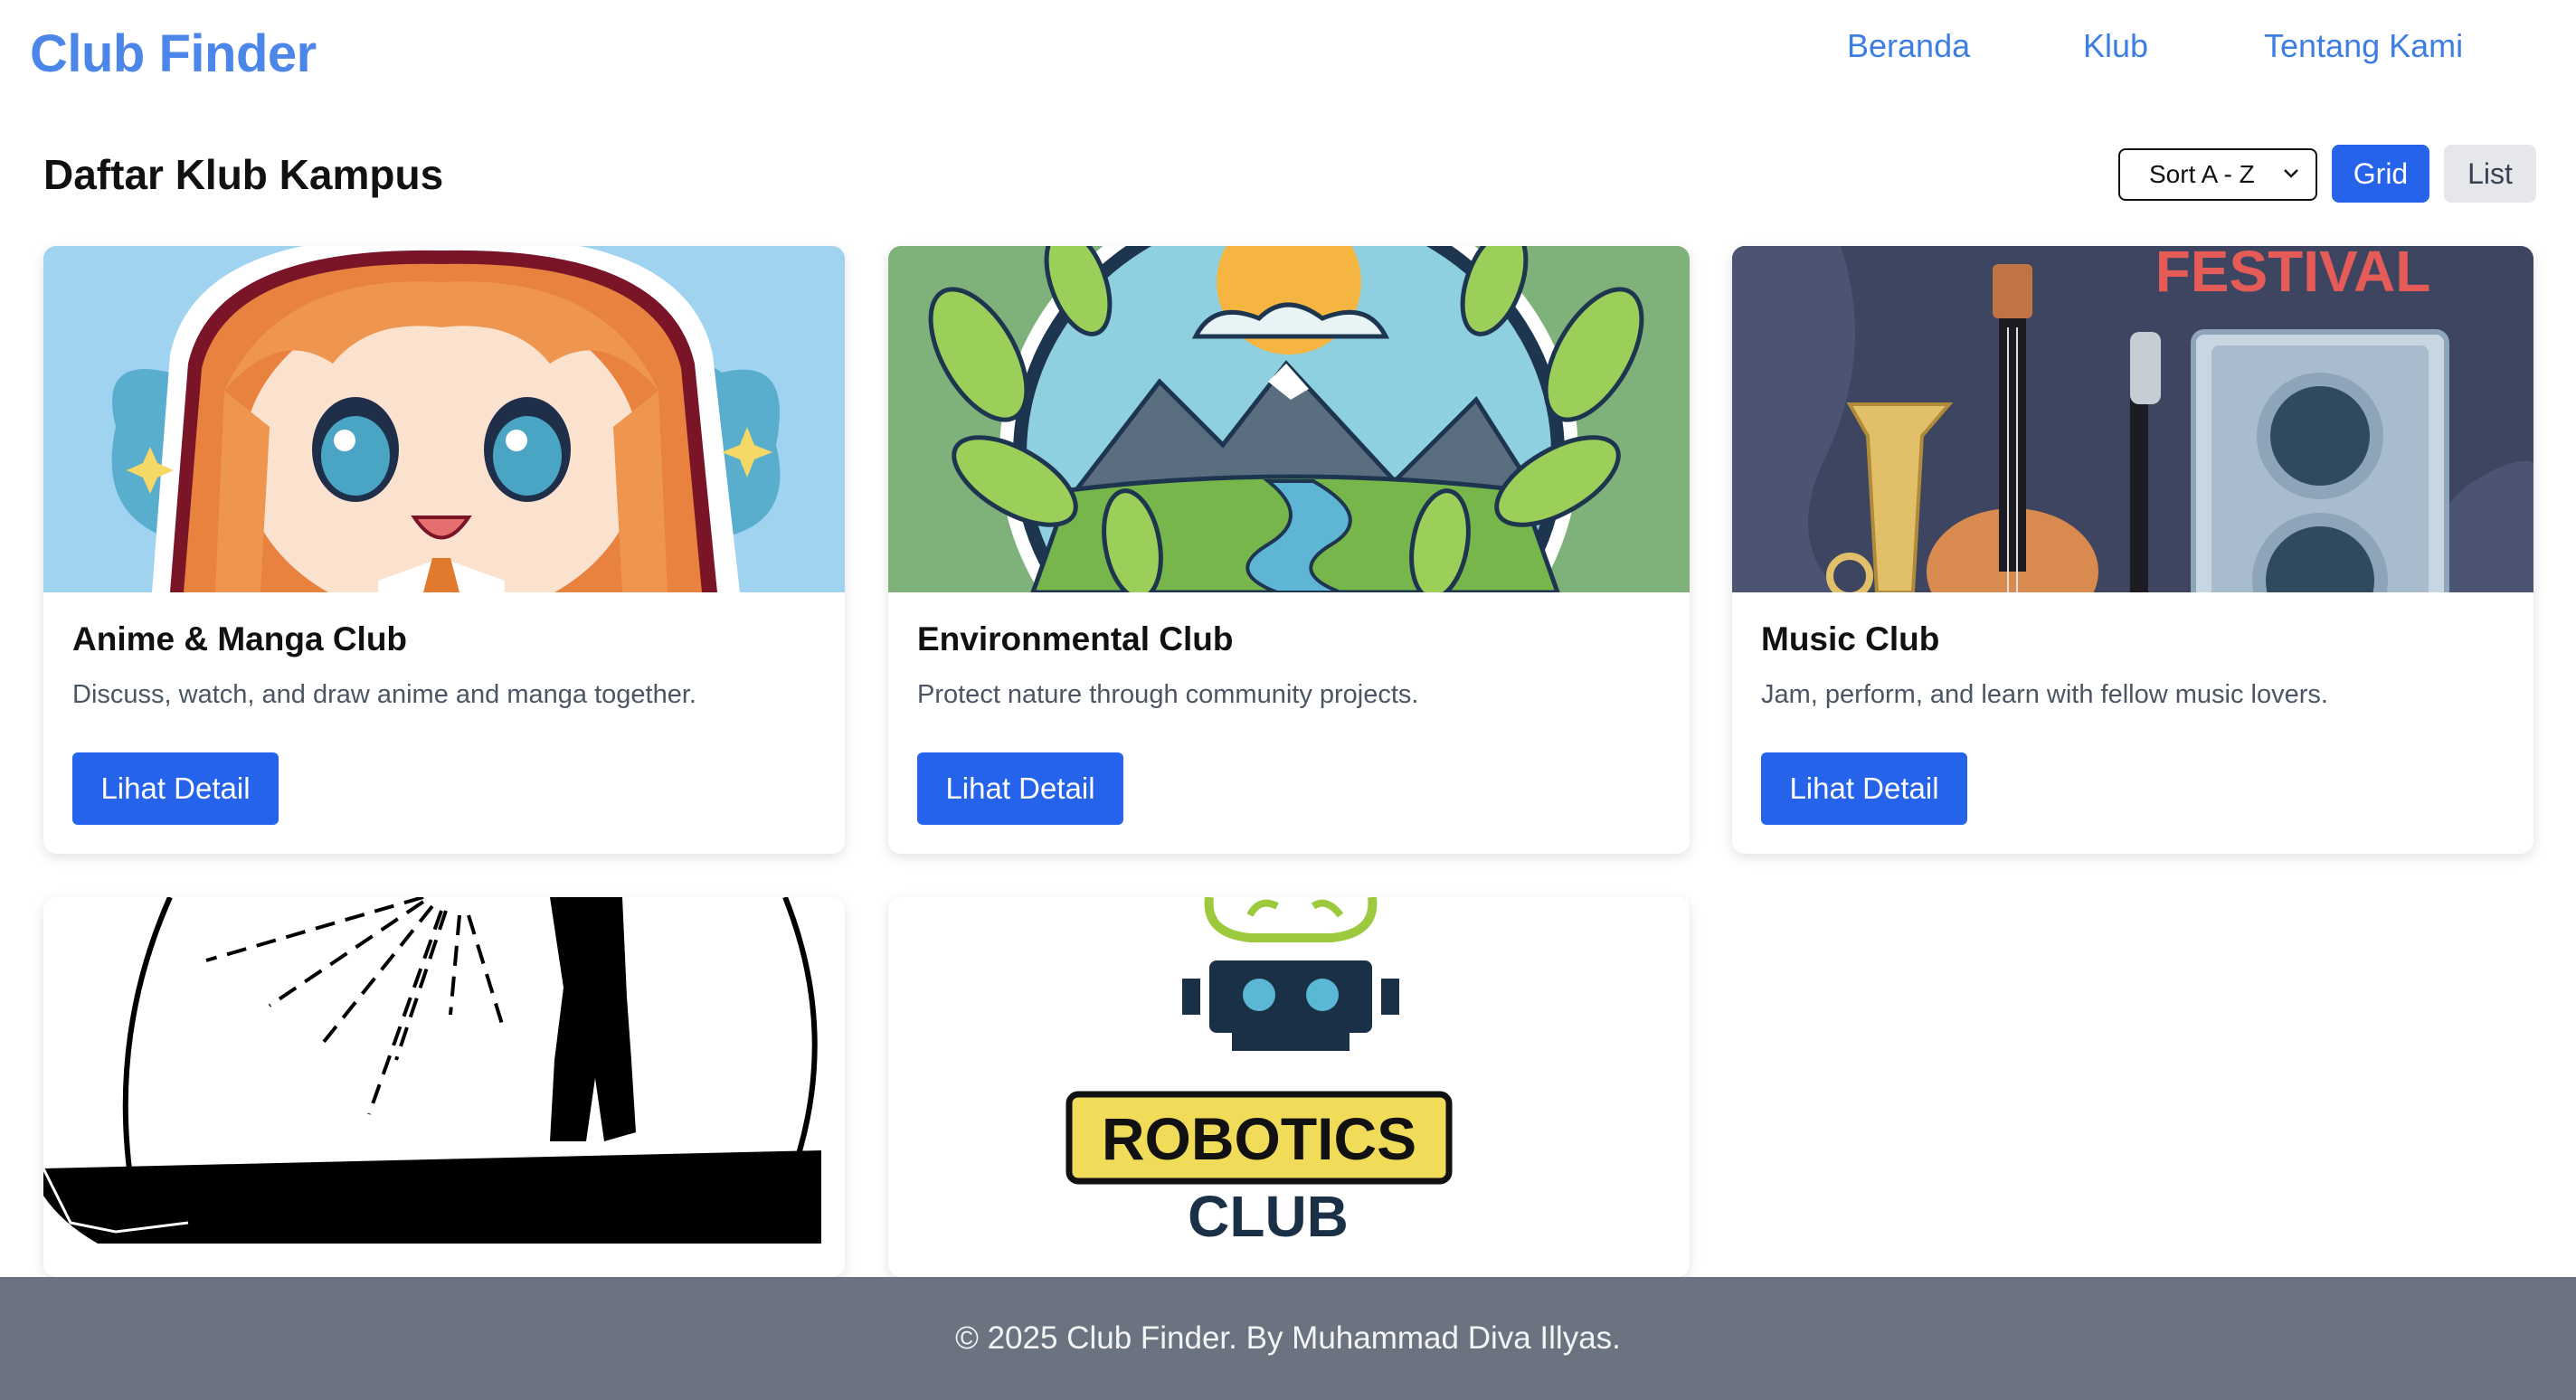  I want to click on top-header: Club Finder Beranda Klub Tentang Kami, so click(1288, 58).